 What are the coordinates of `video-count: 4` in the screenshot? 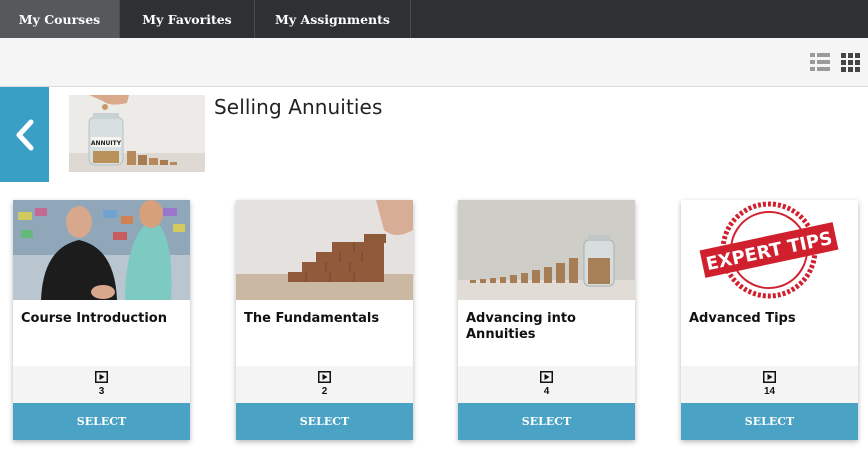 It's located at (546, 391).